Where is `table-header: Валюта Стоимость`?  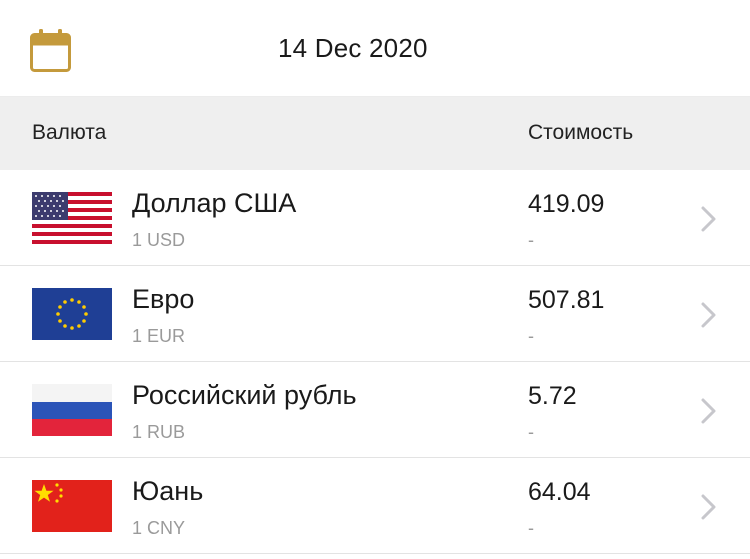 table-header: Валюта Стоимость is located at coordinates (375, 133).